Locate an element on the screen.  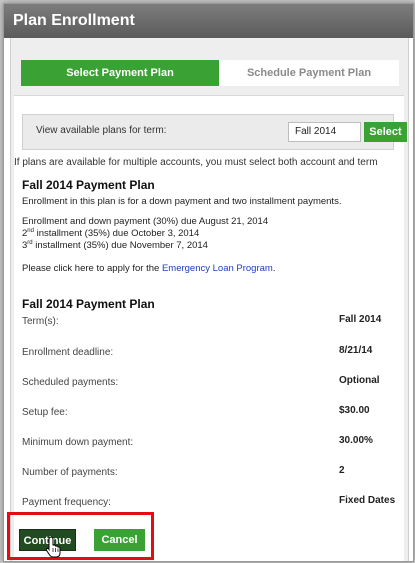
cancel-button: Cancel is located at coordinates (119, 540).